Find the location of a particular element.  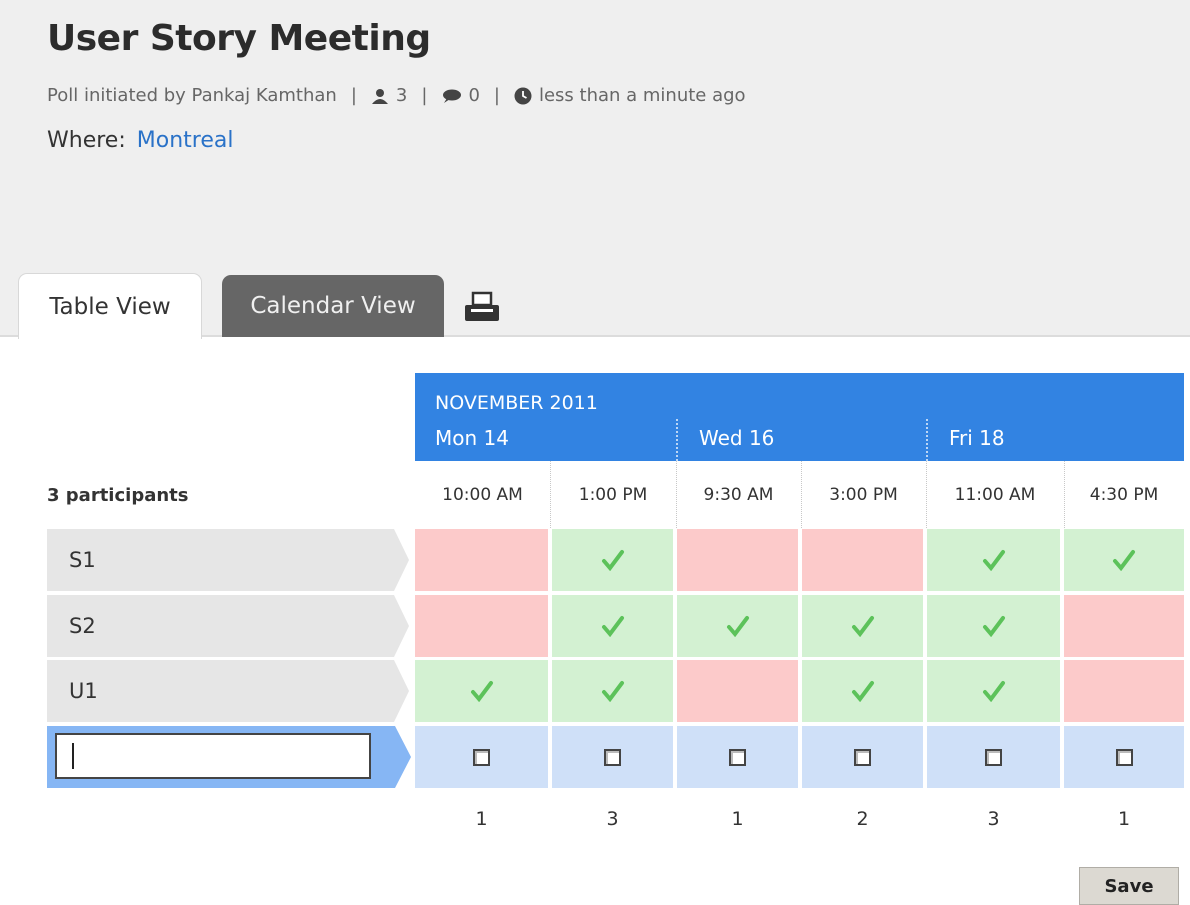

time-slot: 3:00 PM is located at coordinates (863, 494).